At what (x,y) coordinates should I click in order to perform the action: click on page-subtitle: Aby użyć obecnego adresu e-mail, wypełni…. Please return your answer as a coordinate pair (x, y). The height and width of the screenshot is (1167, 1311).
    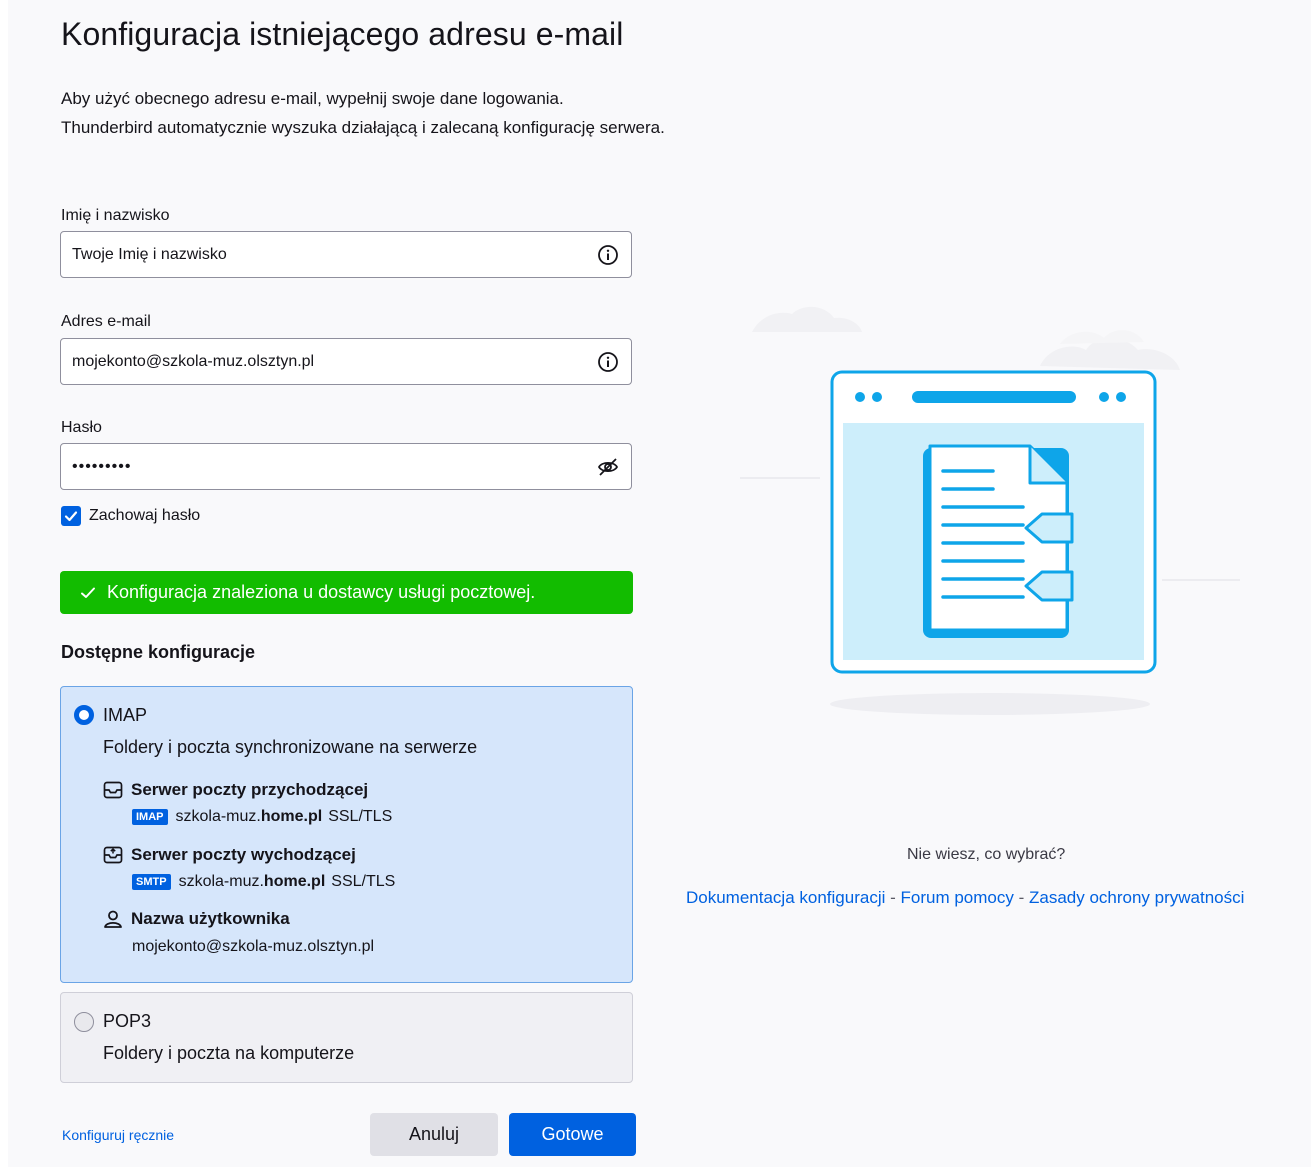
    Looking at the image, I should click on (363, 113).